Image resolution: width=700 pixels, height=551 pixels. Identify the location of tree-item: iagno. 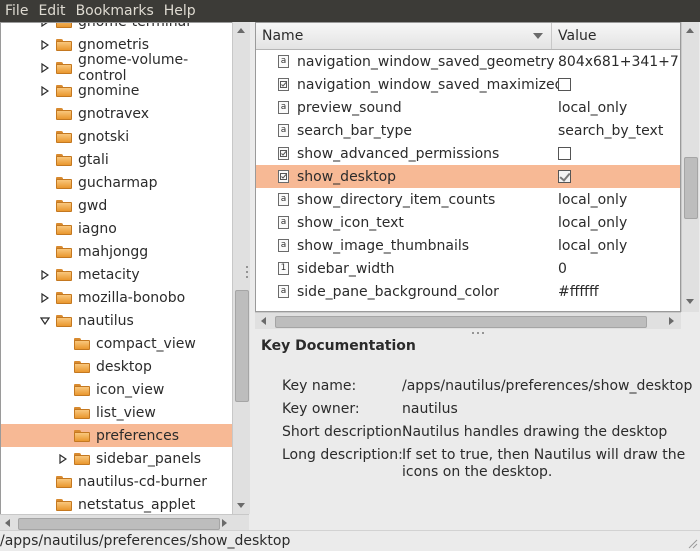
(117, 228).